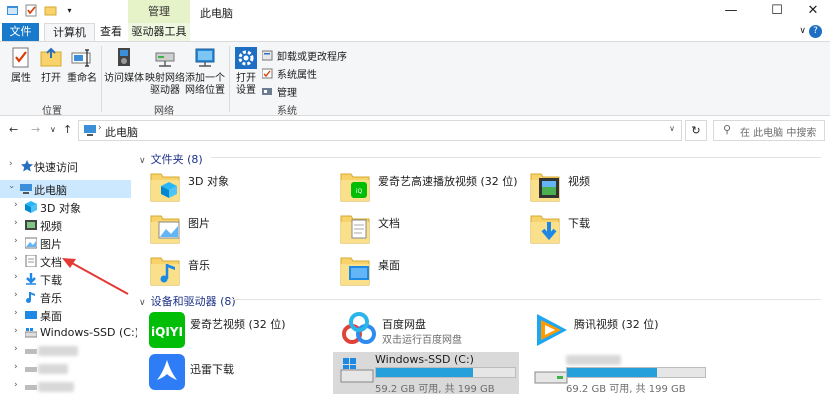 This screenshot has height=400, width=830. Describe the element at coordinates (69, 333) in the screenshot. I see `nav-item-windows-ssd: › Windows-SSD (C:)` at that location.